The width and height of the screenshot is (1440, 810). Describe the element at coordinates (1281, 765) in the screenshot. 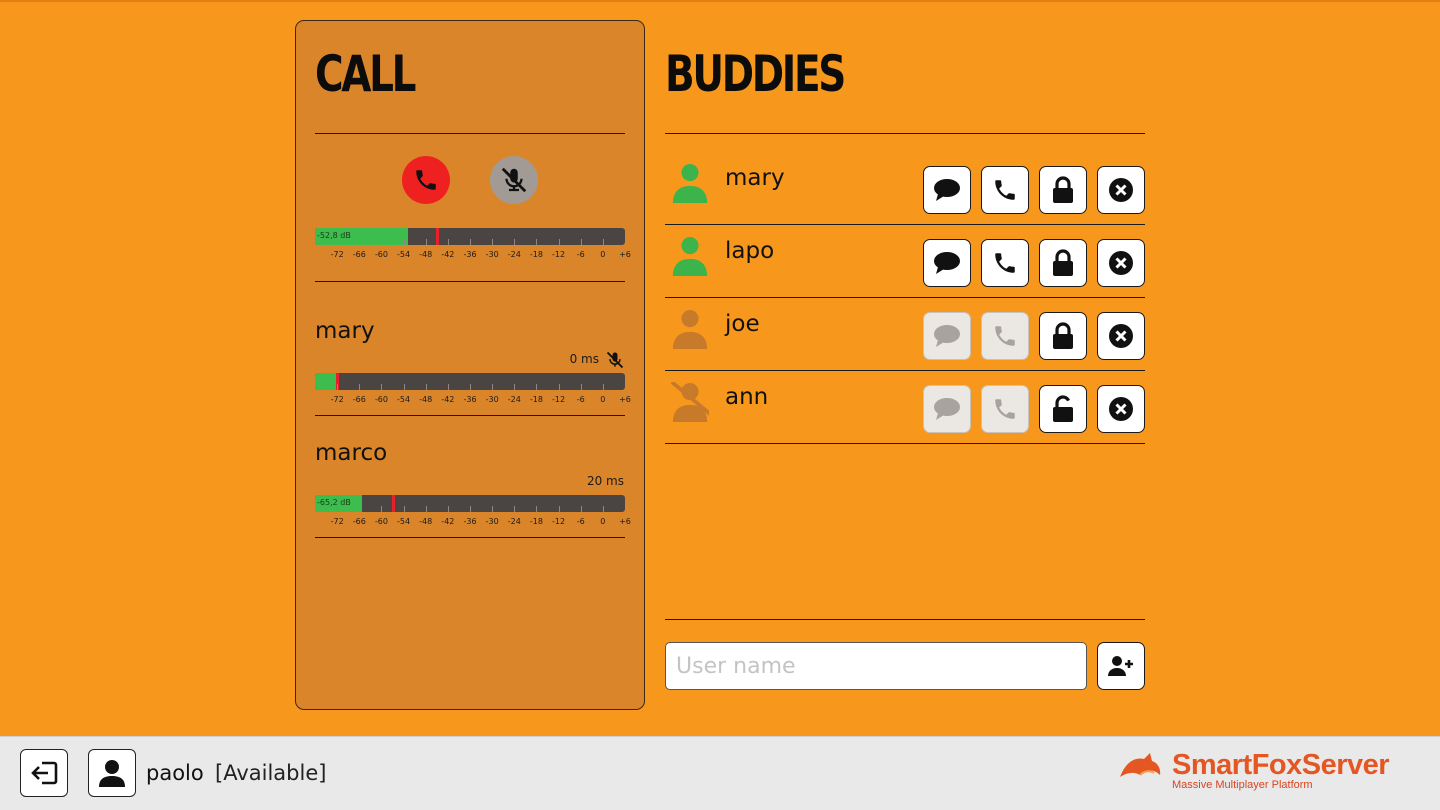

I see `brand-logo-text: SmartFoxServer` at that location.